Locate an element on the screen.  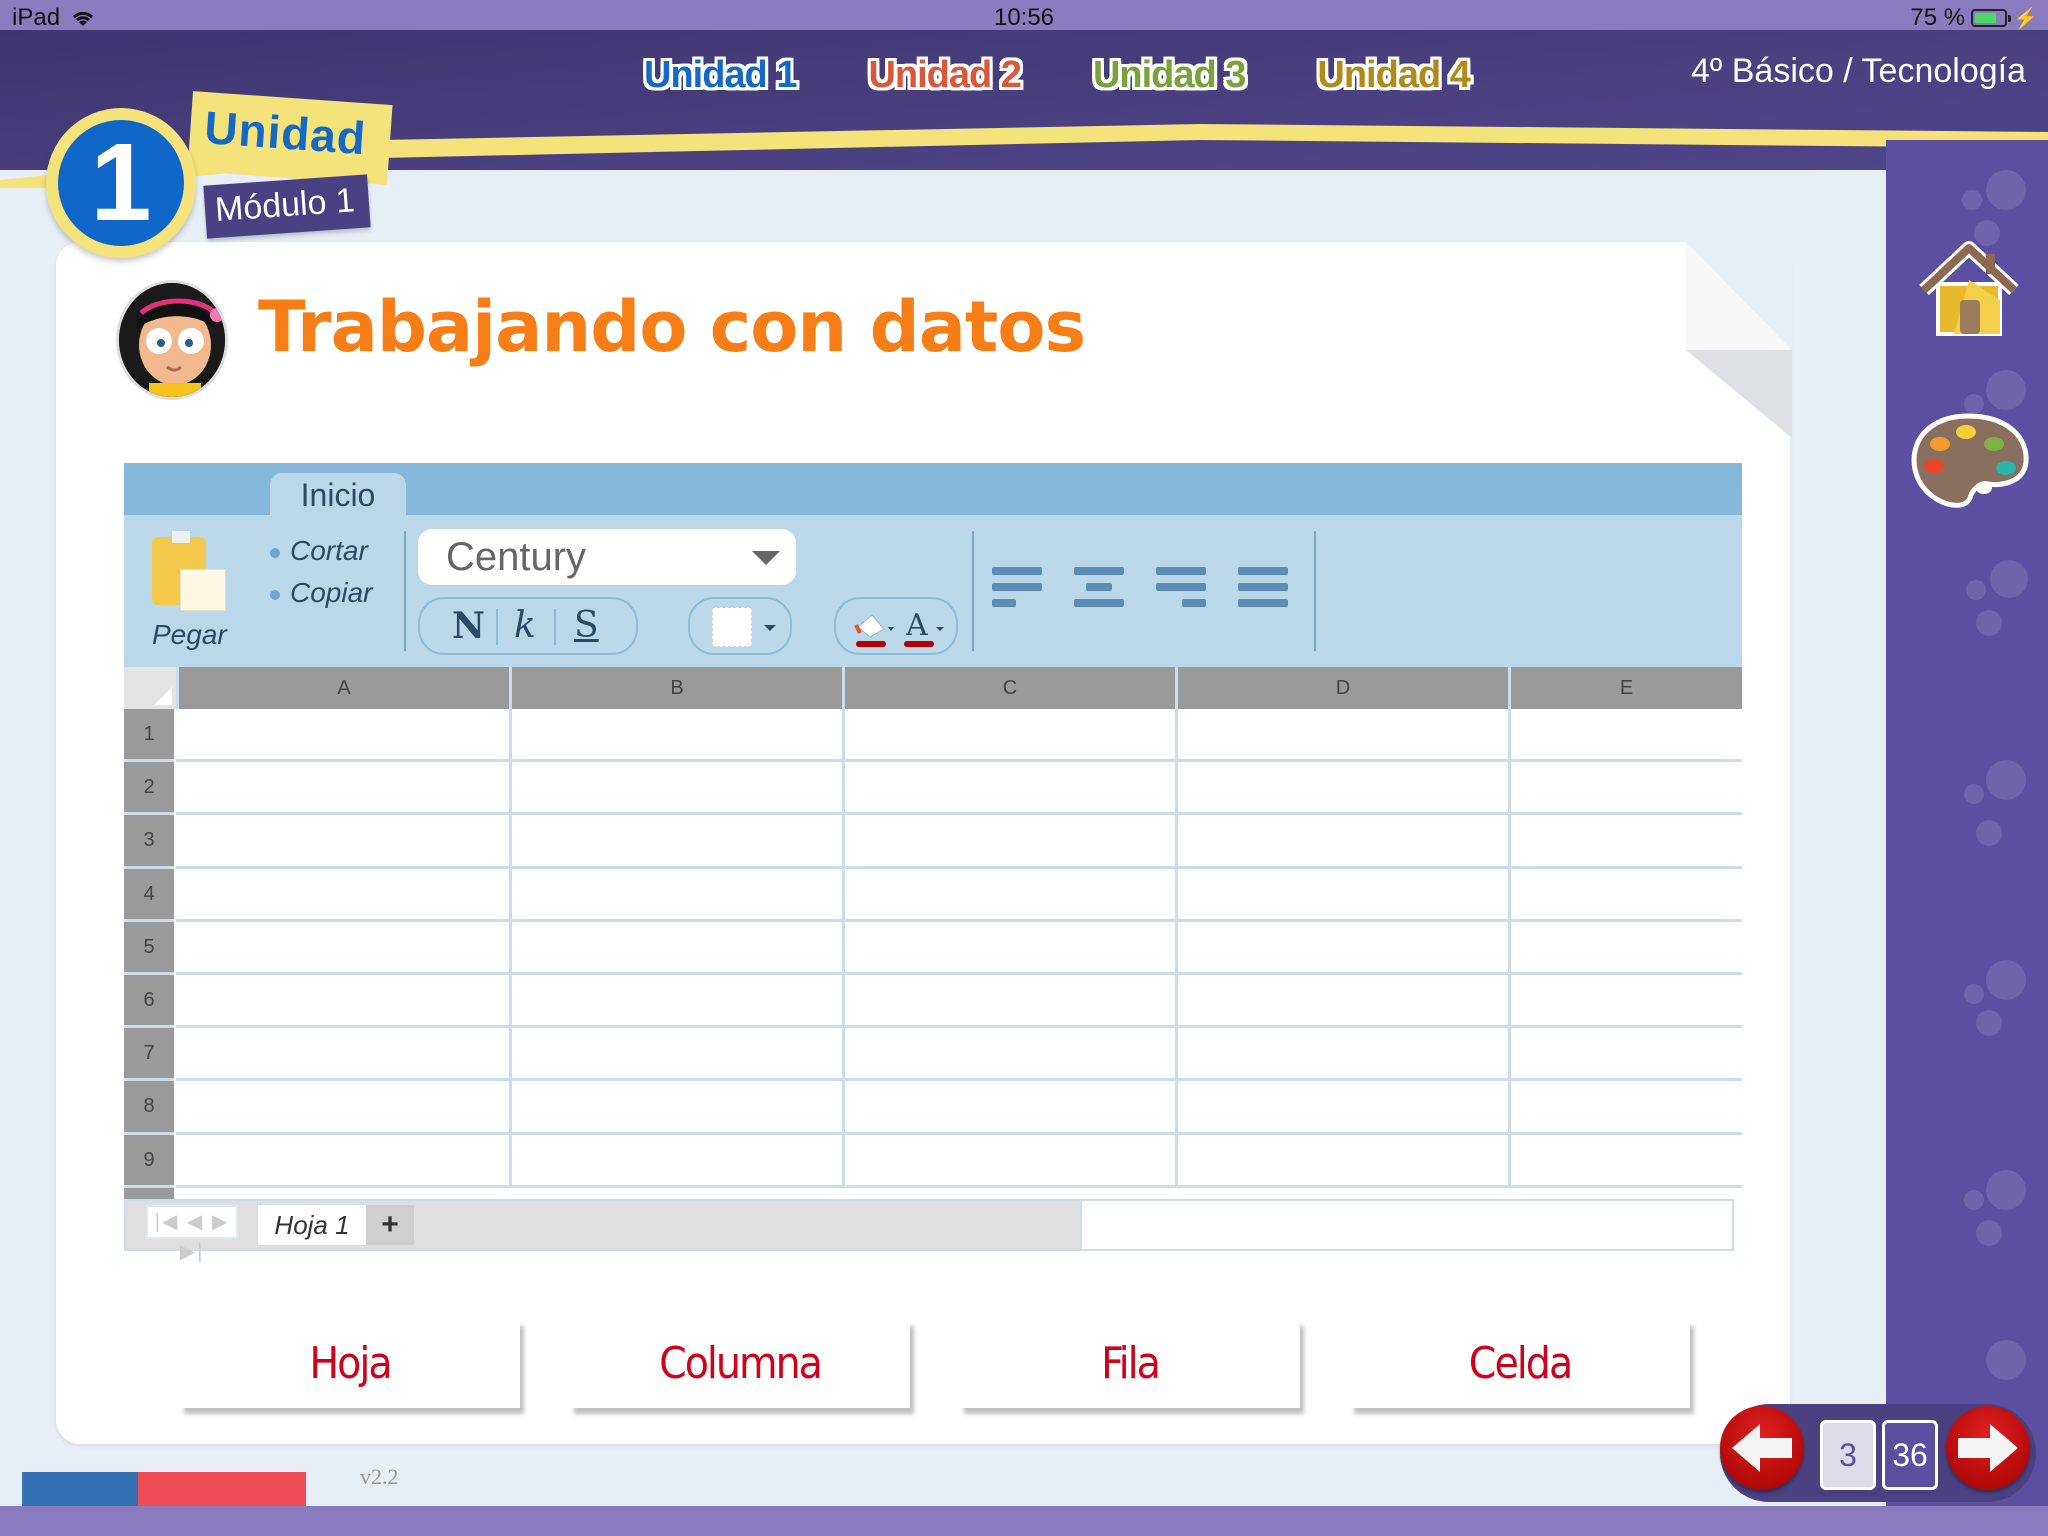
cell-C6 is located at coordinates (1010, 1000).